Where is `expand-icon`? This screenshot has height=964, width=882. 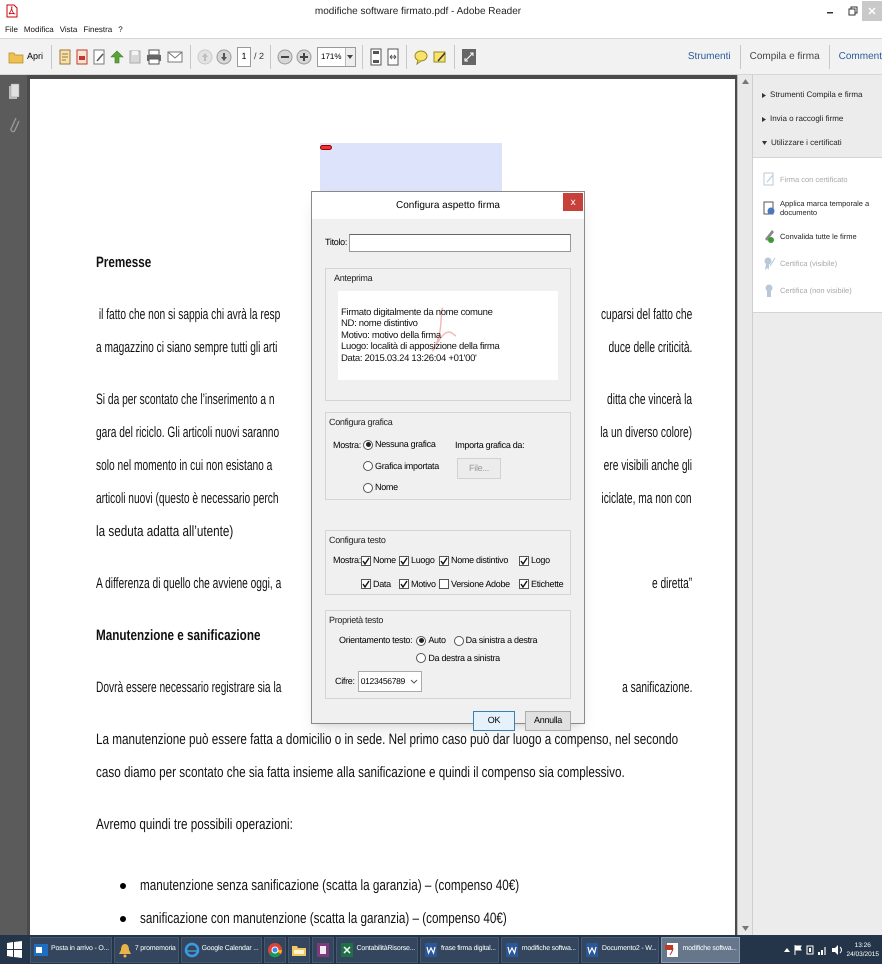
expand-icon is located at coordinates (468, 57).